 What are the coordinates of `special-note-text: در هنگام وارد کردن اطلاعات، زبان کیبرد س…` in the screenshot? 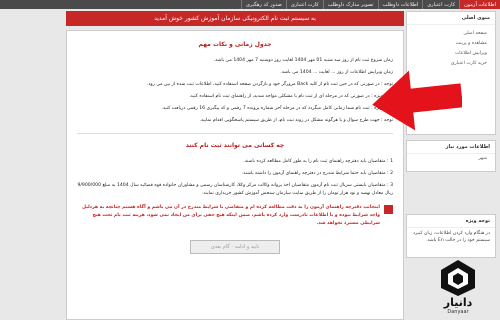 It's located at (451, 237).